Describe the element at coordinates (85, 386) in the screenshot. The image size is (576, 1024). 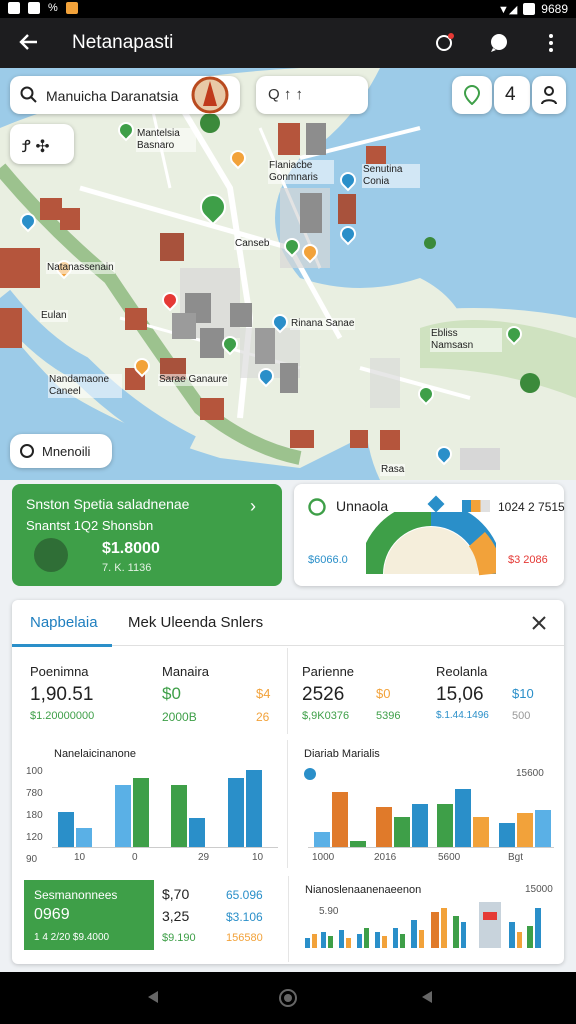
I see `map-label: Nandamaone Caneel` at that location.